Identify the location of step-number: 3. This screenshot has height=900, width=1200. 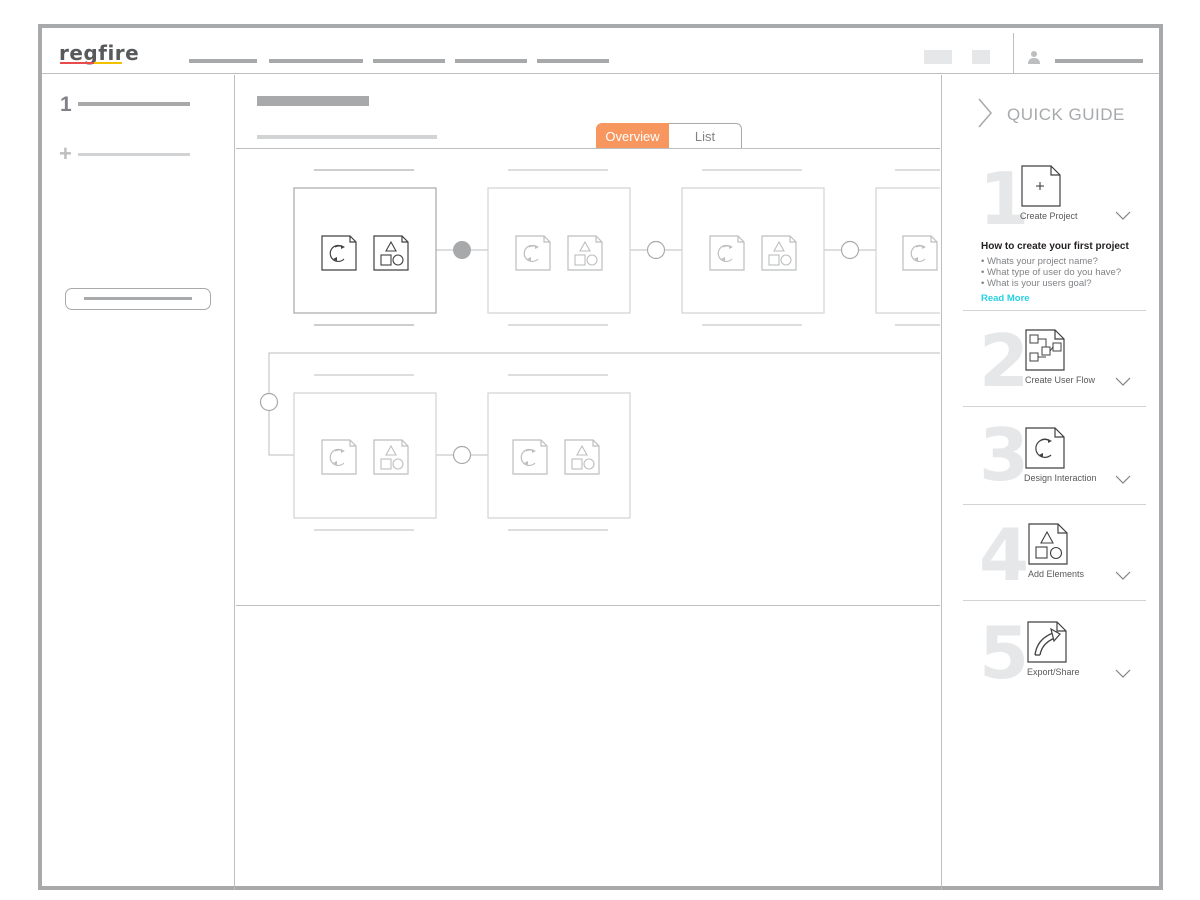
(1004, 455).